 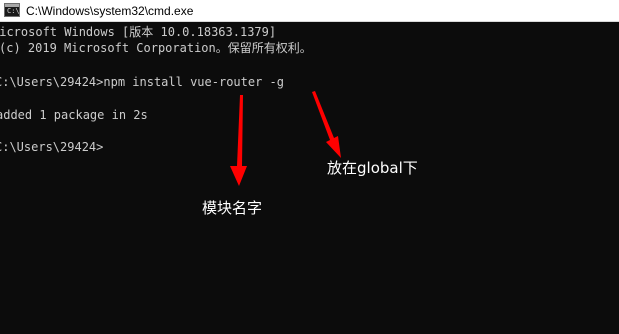 I want to click on console-line-command: C:\Users\29424>npm install vue-router -g, so click(x=142, y=82).